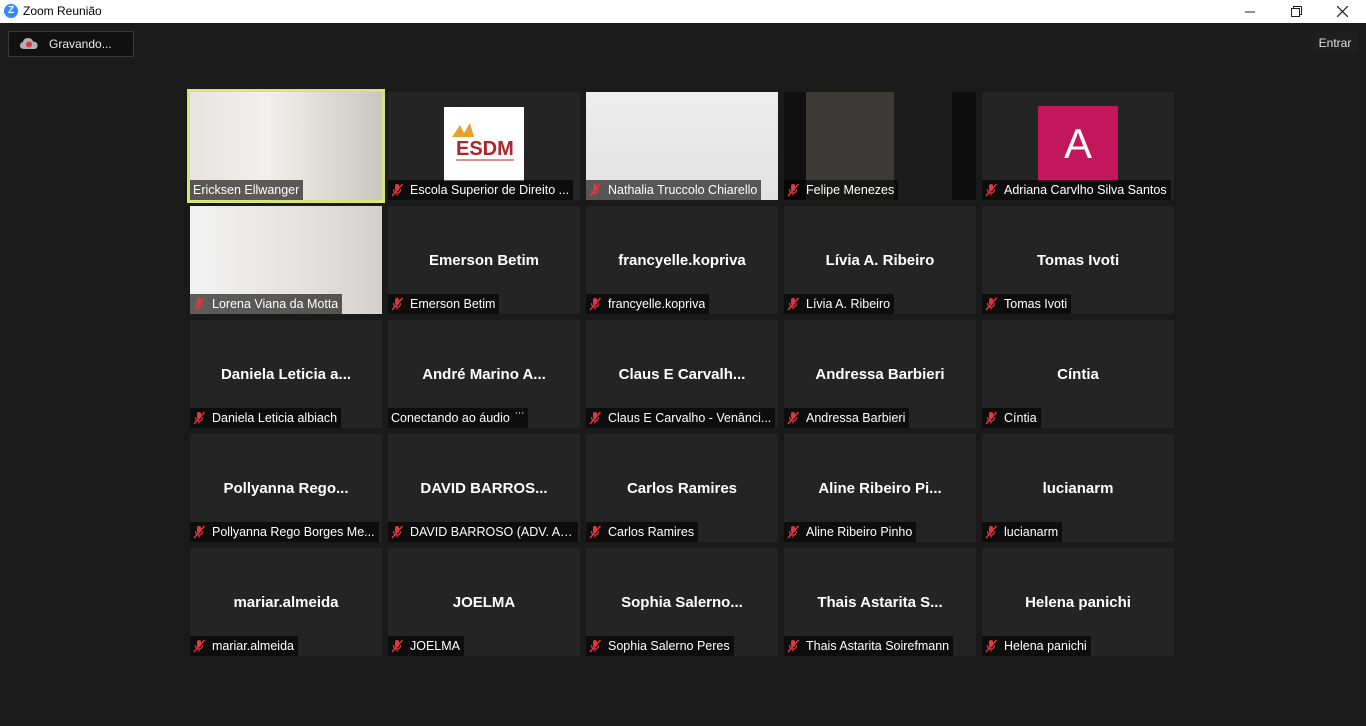  Describe the element at coordinates (1031, 532) in the screenshot. I see `participant-name: lucianarm` at that location.